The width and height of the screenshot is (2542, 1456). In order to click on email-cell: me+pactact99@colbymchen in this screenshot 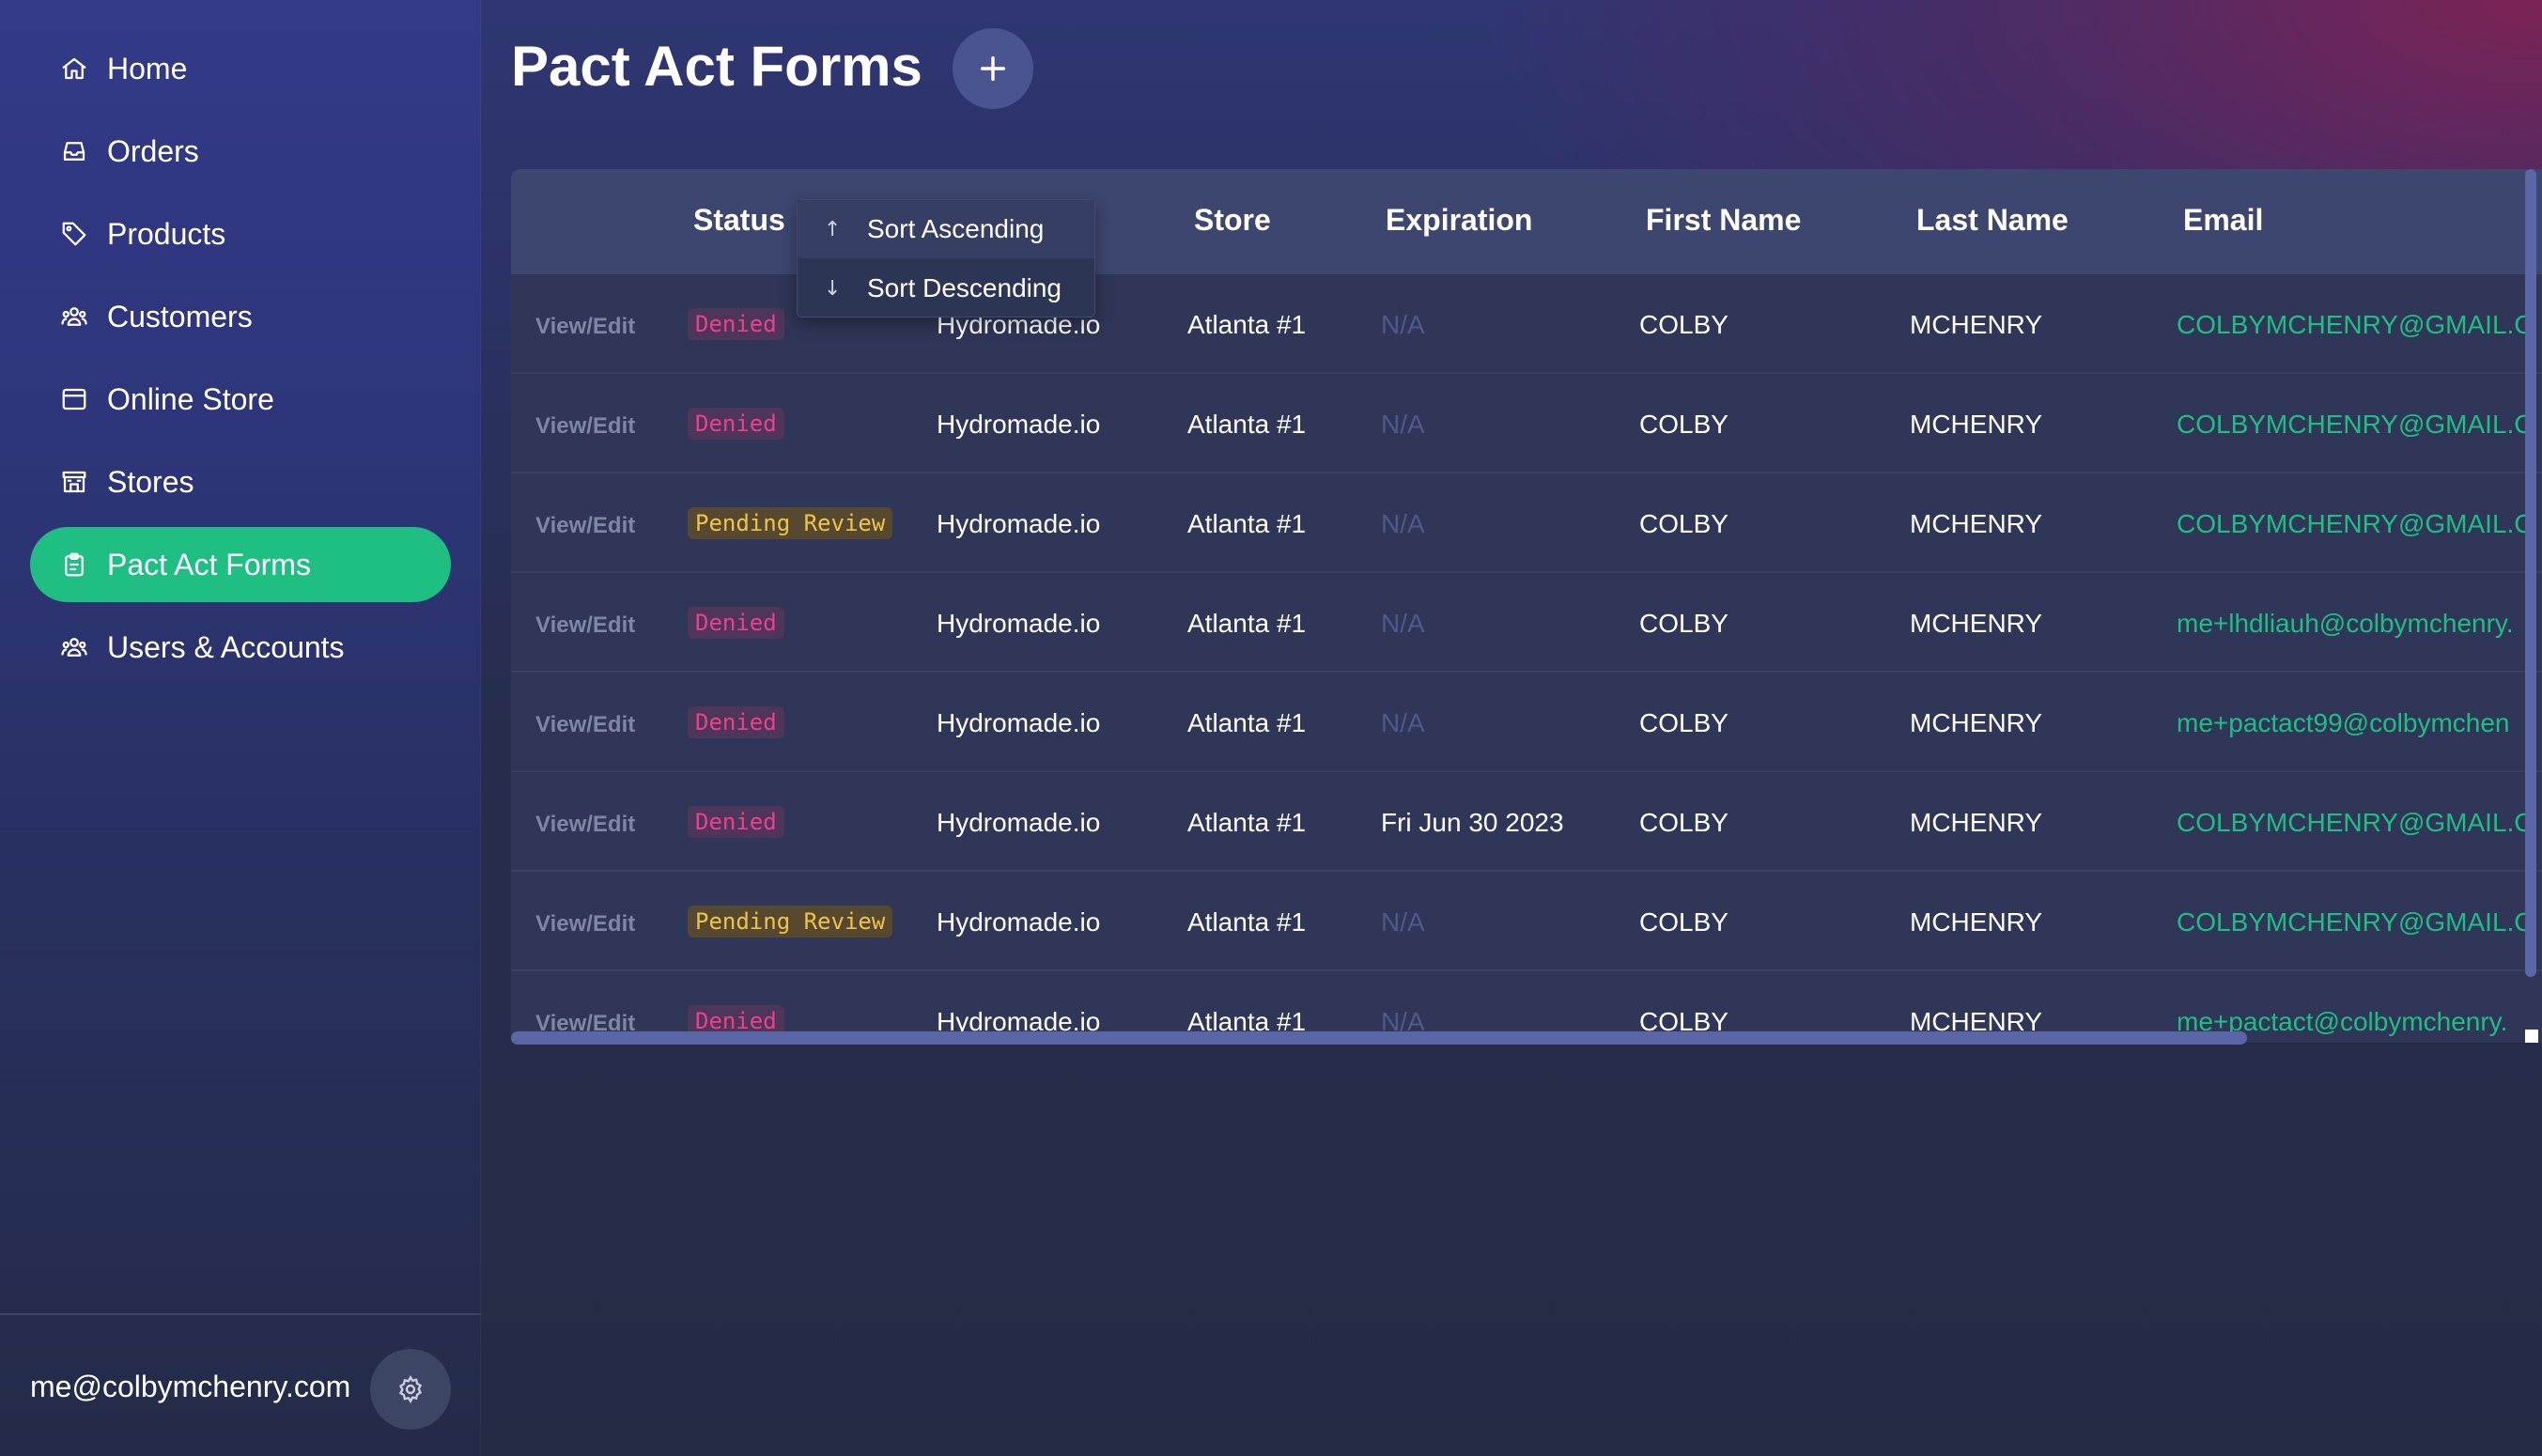, I will do `click(2343, 722)`.